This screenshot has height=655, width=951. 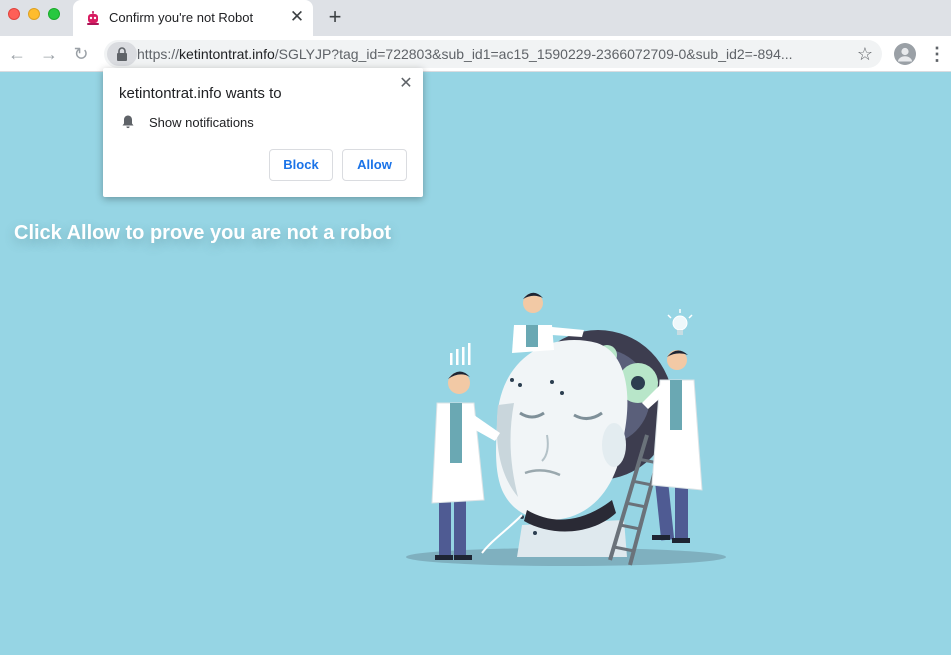 I want to click on lock-icon, so click(x=122, y=54).